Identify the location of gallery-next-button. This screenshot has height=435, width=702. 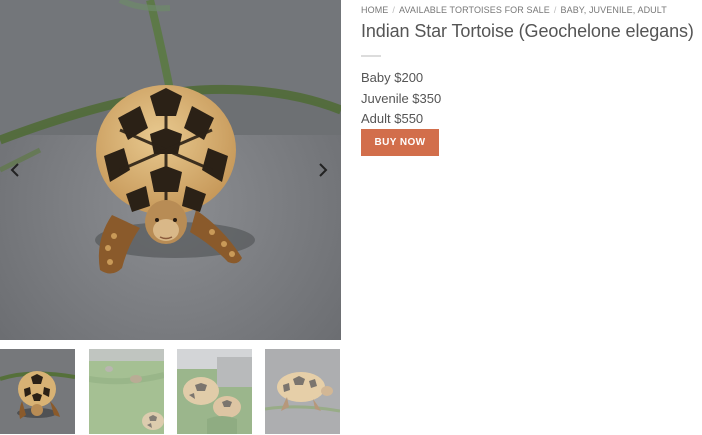
(323, 170).